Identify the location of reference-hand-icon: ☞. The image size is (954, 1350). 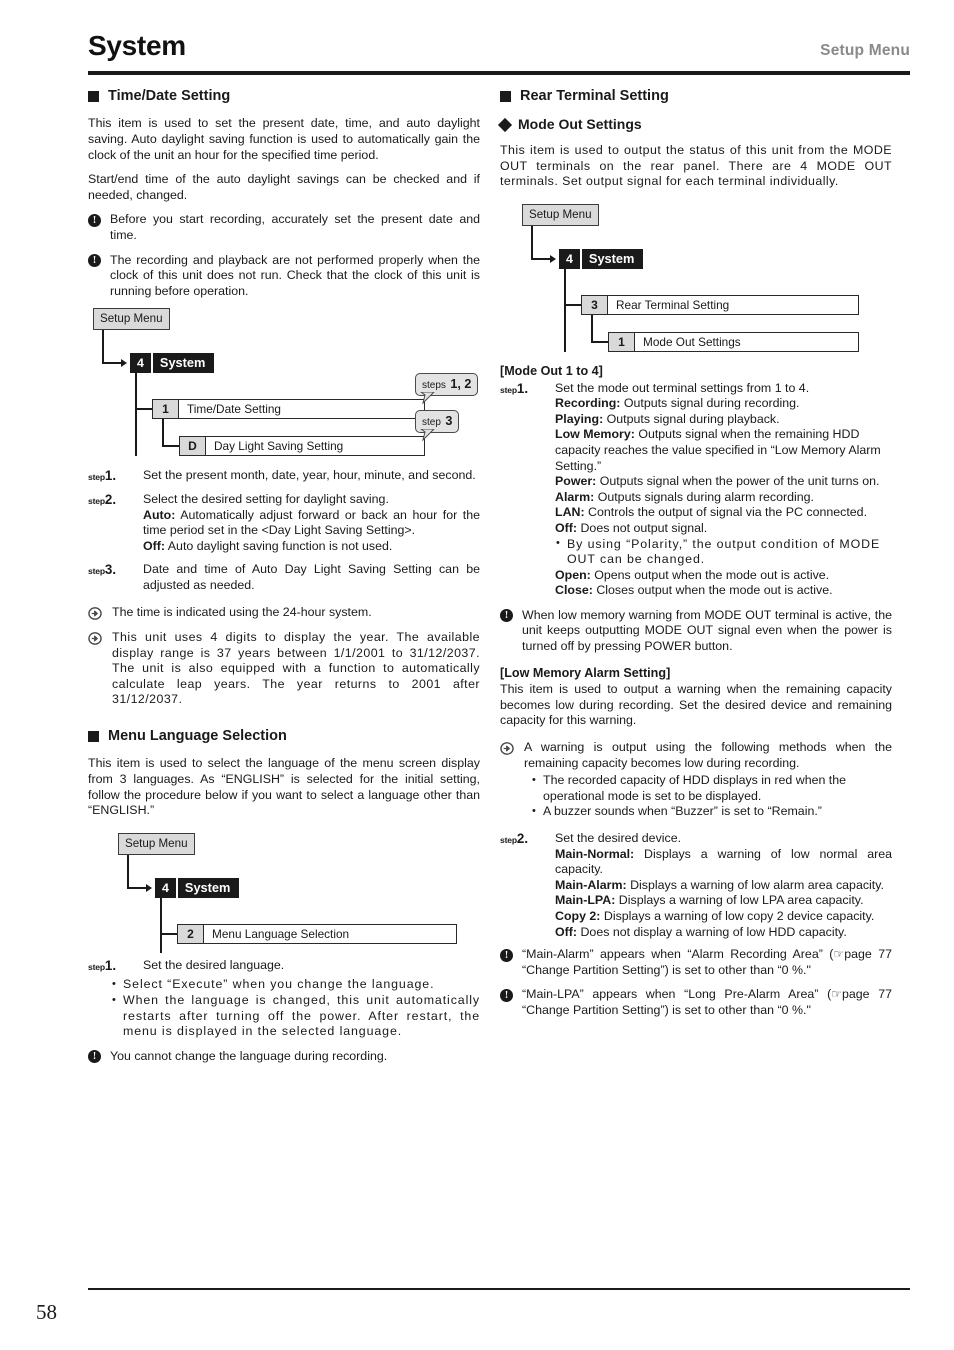
(839, 954).